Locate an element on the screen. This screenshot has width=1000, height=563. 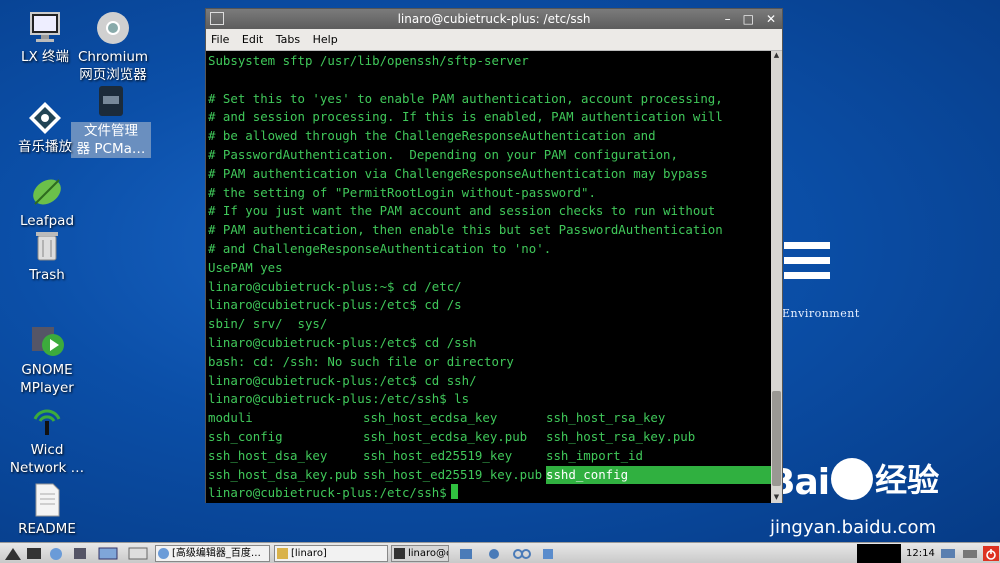
desktop-icon-label: Chromium 网页浏览器 is located at coordinates (113, 66).